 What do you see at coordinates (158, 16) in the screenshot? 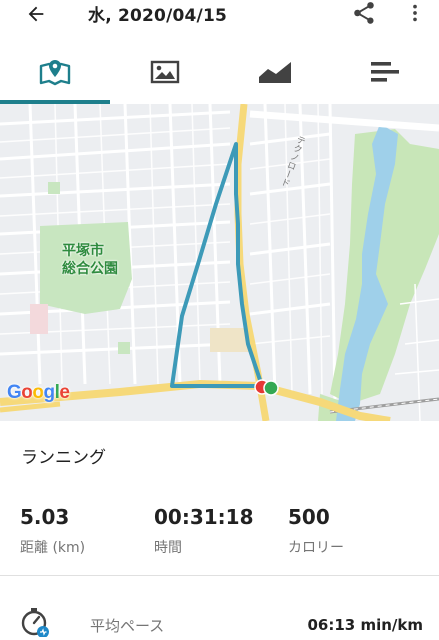
I see `page-title: 水, 2020/04/15` at bounding box center [158, 16].